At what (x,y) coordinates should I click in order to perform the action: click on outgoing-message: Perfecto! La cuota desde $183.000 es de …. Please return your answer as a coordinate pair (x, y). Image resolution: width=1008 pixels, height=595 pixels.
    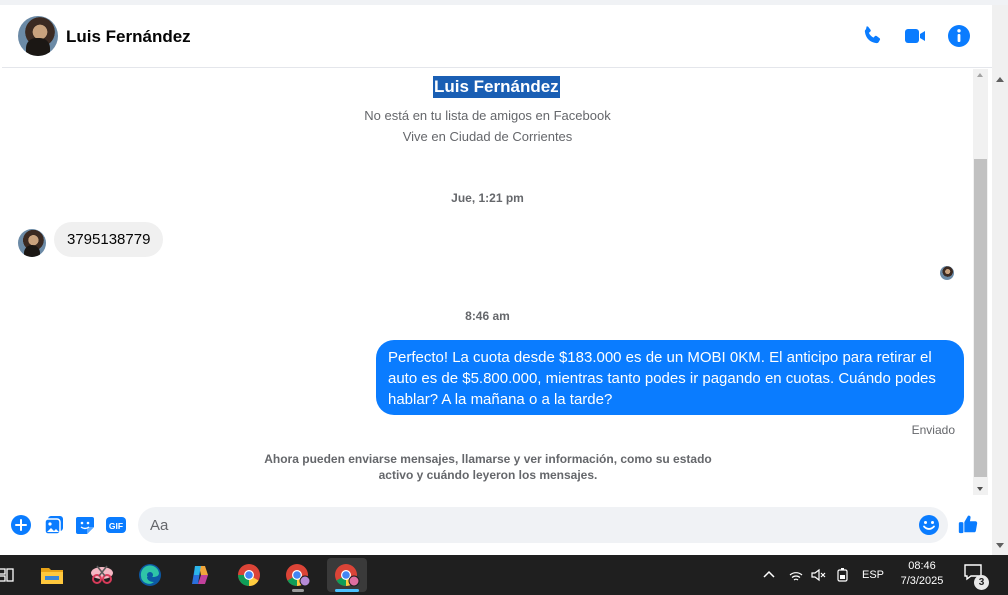
    Looking at the image, I should click on (670, 377).